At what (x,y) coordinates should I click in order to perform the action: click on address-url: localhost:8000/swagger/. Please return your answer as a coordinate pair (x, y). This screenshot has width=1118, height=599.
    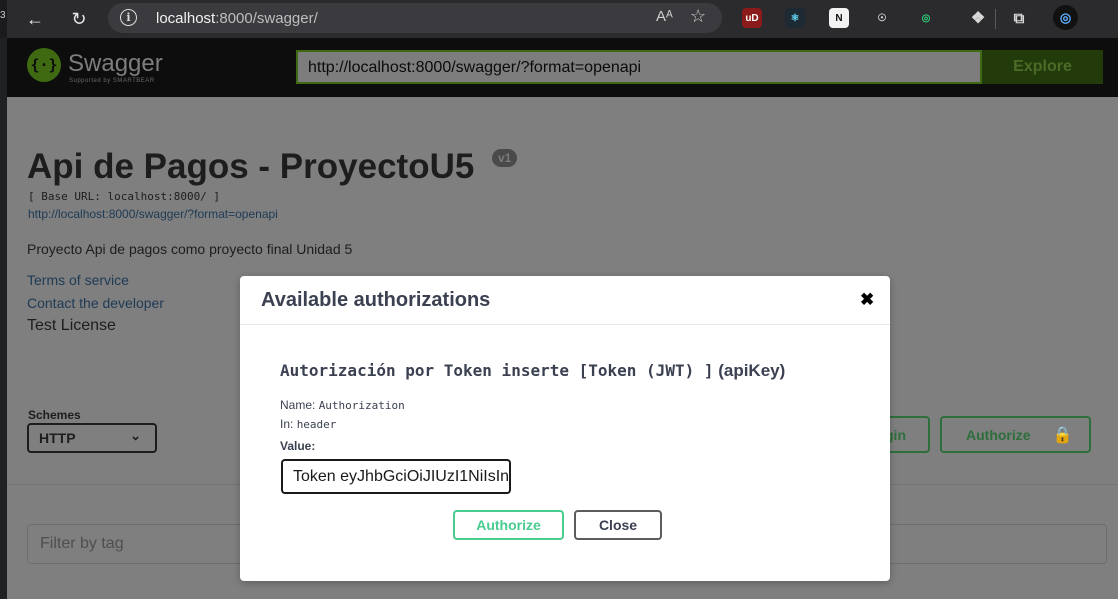
    Looking at the image, I should click on (237, 18).